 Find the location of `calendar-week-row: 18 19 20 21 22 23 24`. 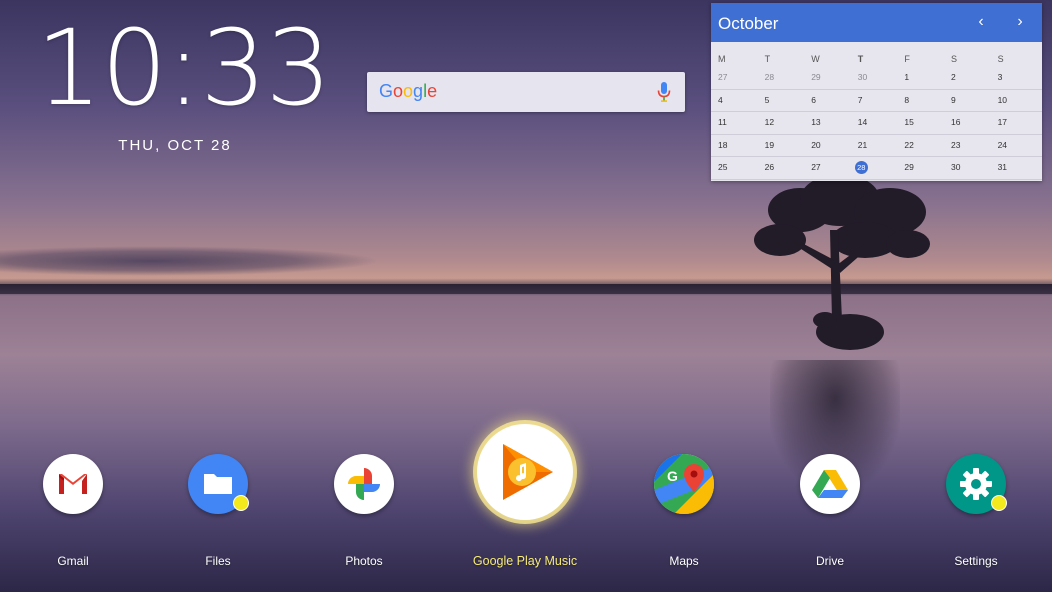

calendar-week-row: 18 19 20 21 22 23 24 is located at coordinates (876, 146).